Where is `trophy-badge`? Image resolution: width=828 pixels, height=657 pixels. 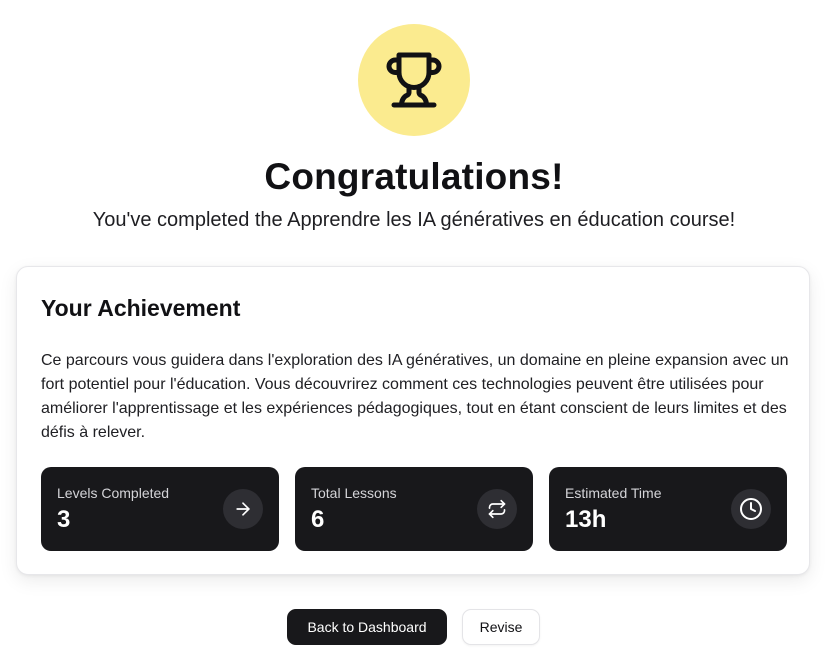 trophy-badge is located at coordinates (414, 80).